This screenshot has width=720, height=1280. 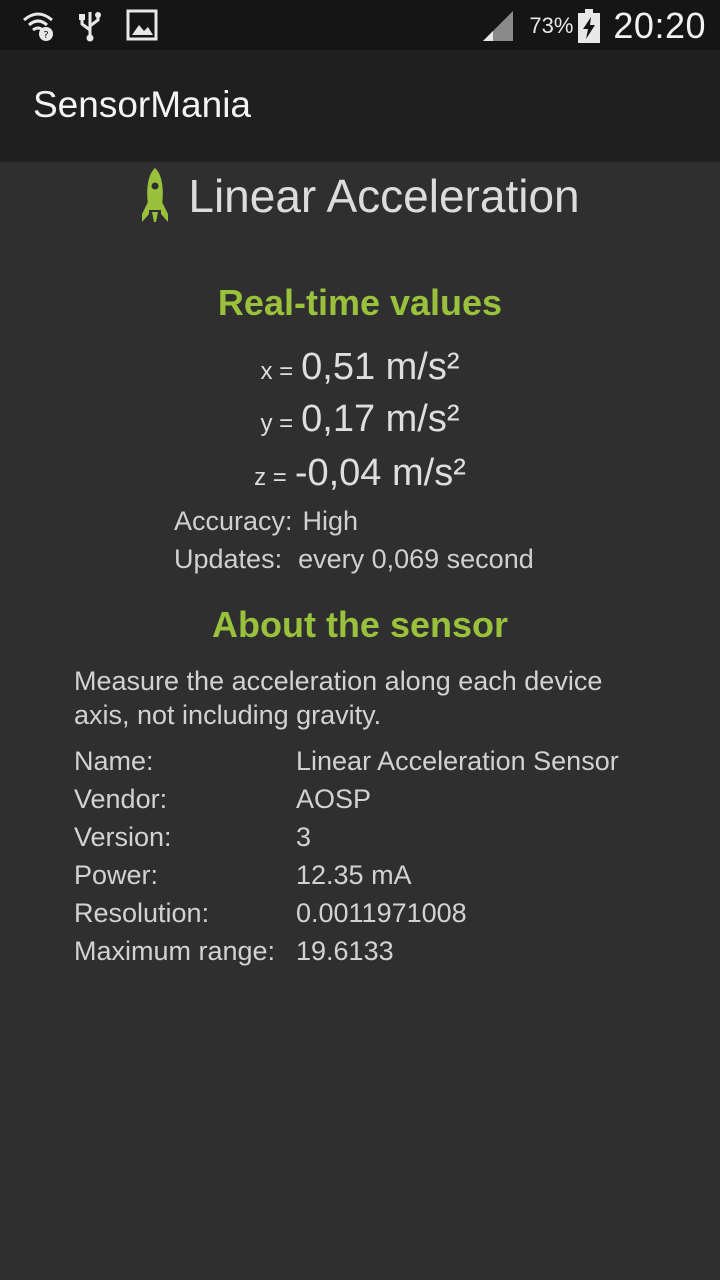 What do you see at coordinates (277, 371) in the screenshot?
I see `axis-label: x =` at bounding box center [277, 371].